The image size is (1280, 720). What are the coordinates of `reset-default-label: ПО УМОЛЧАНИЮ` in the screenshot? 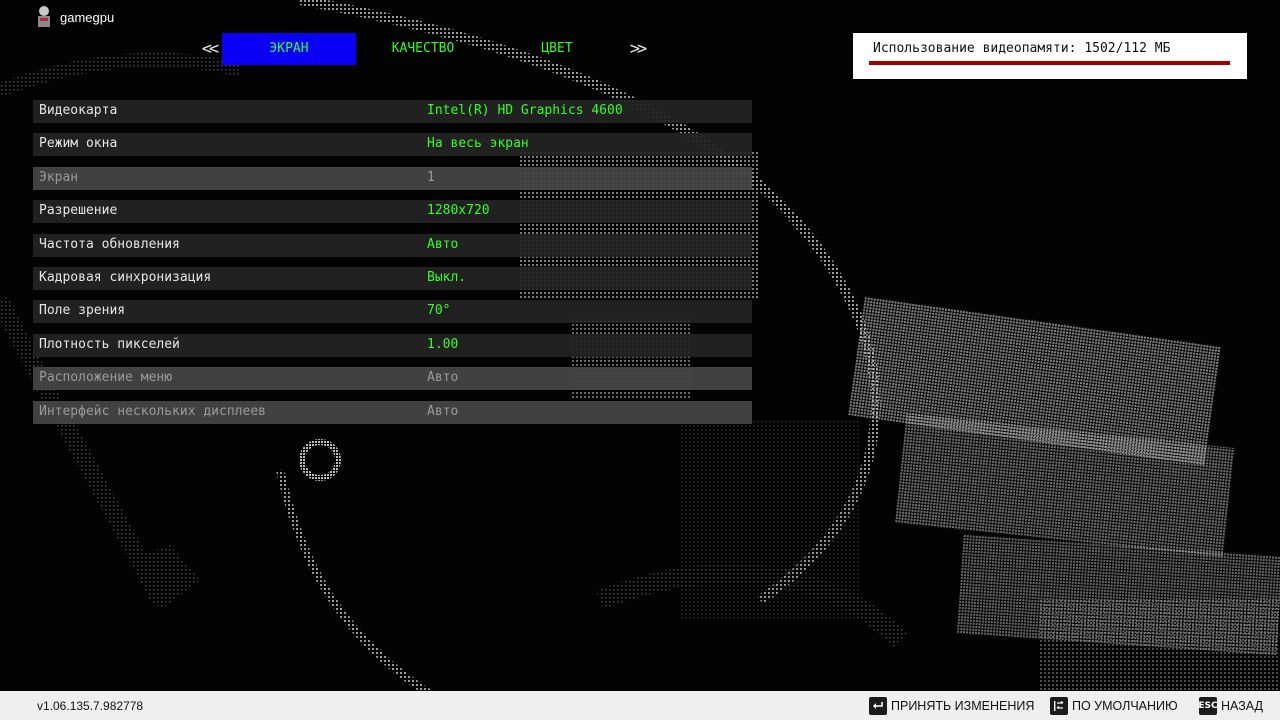 It's located at (1125, 705).